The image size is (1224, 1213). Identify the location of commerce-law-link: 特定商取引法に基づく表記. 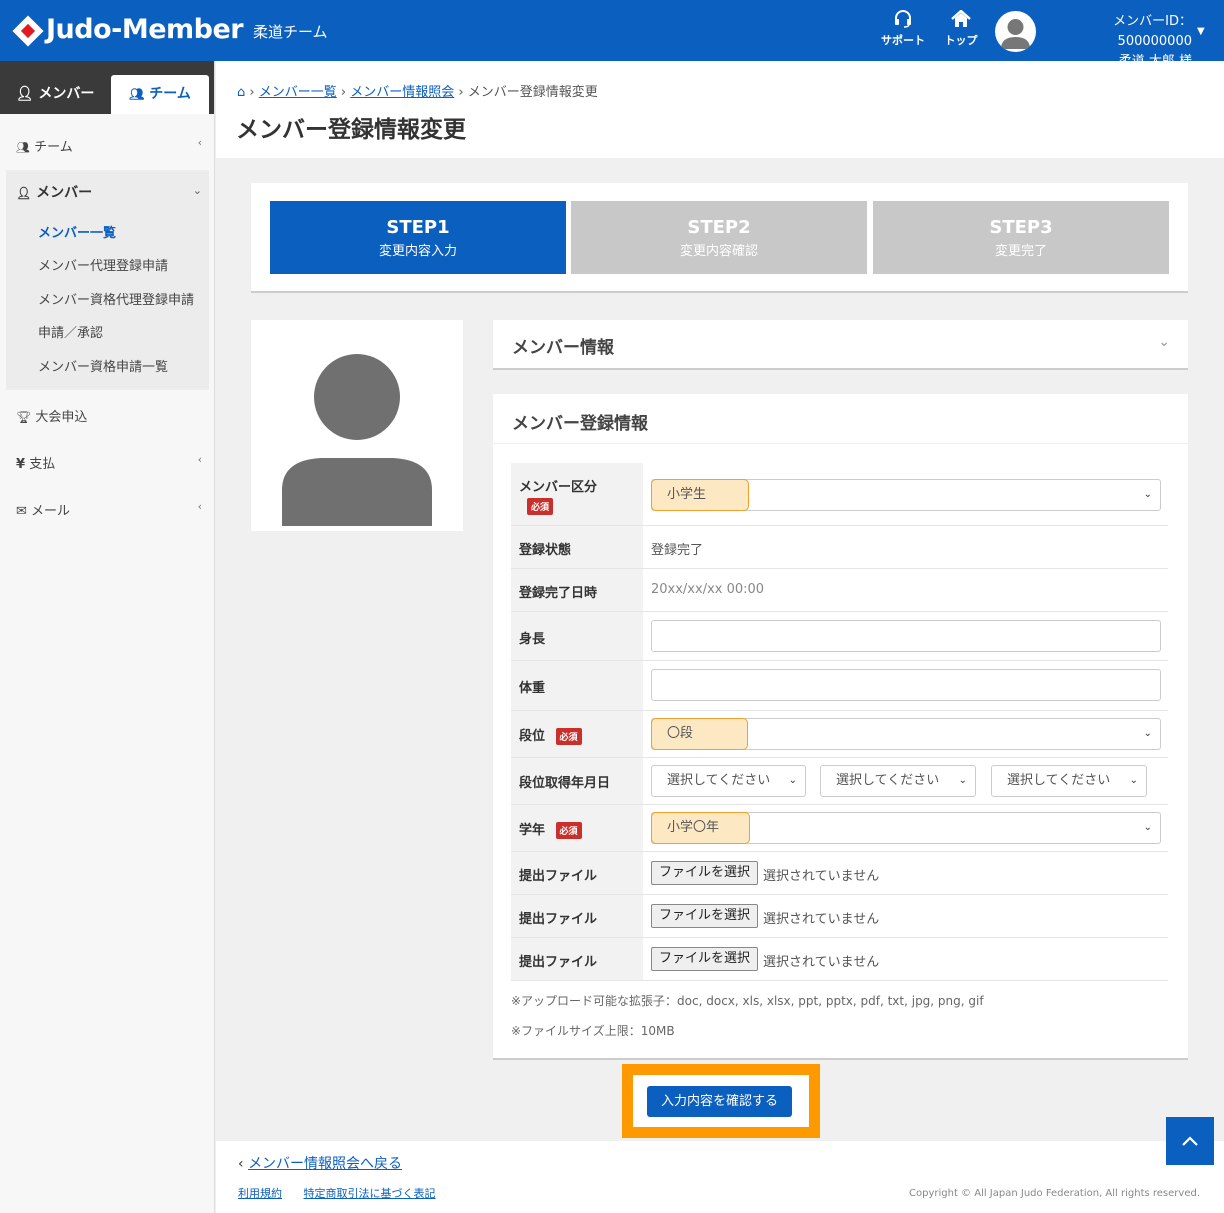
(370, 1193).